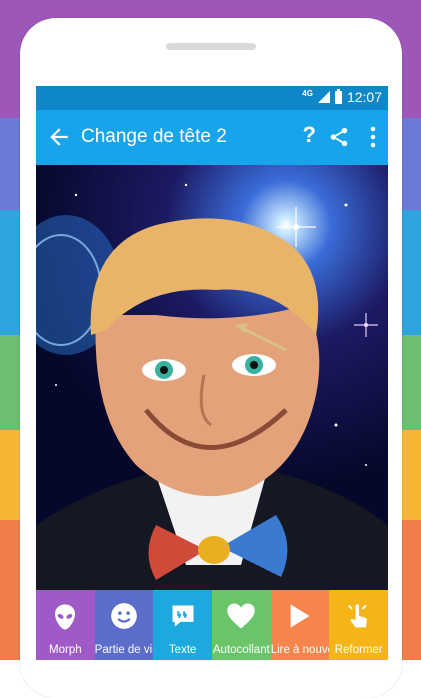 The image size is (421, 698). I want to click on alien-icon, so click(65, 617).